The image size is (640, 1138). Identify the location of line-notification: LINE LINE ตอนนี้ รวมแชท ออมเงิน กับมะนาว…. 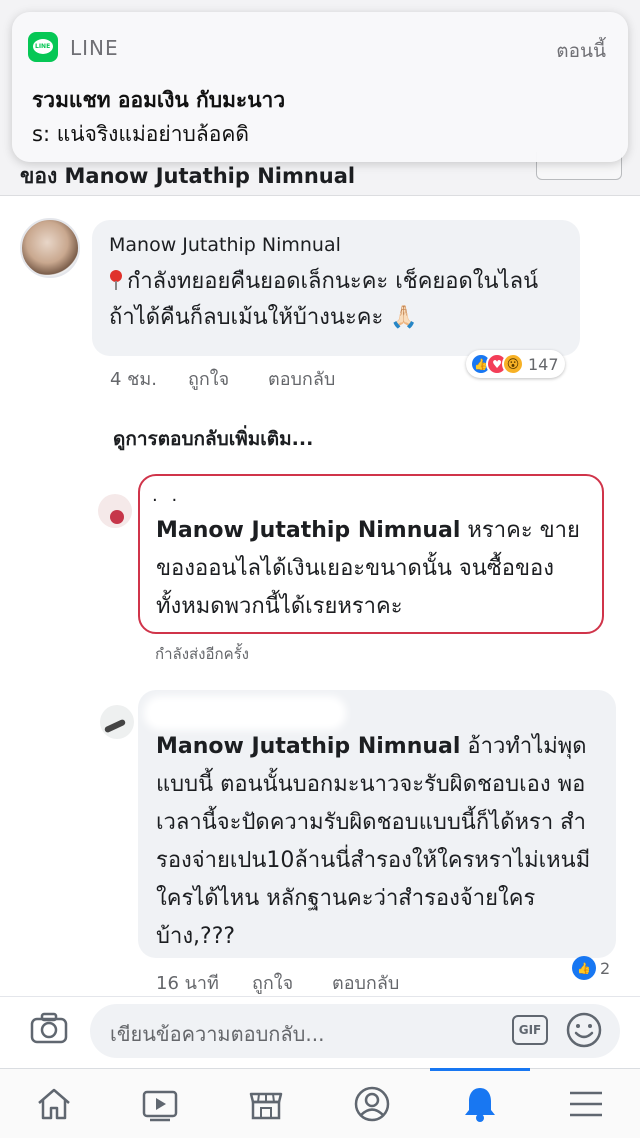
(320, 87).